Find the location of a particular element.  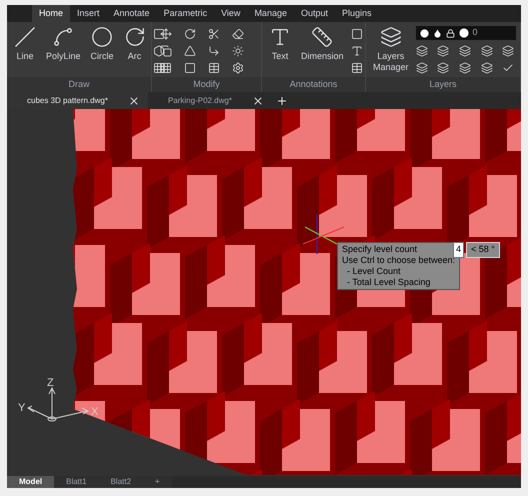

ribbon-tab: Plugins is located at coordinates (357, 13).